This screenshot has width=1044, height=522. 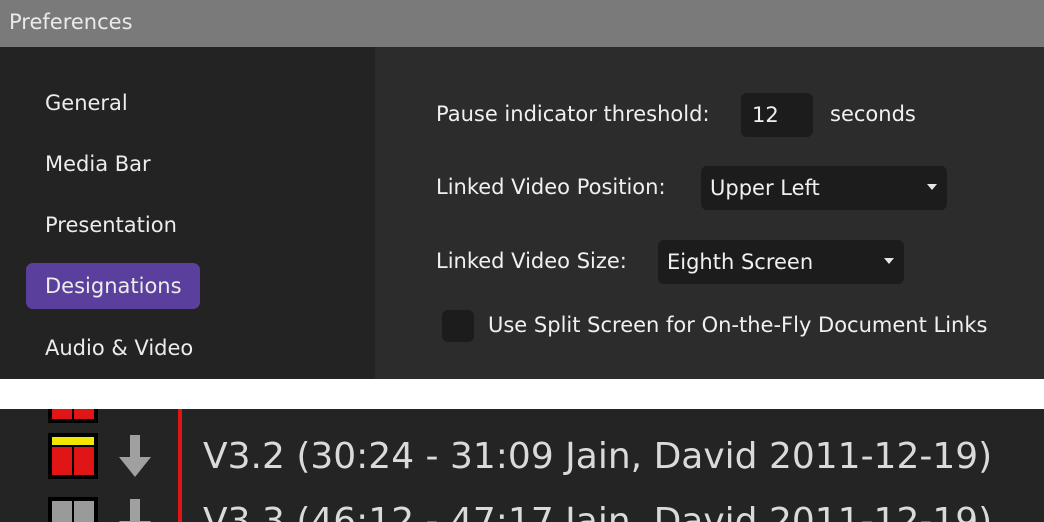 What do you see at coordinates (573, 114) in the screenshot?
I see `pause-threshold-label: Pause indicator threshold:` at bounding box center [573, 114].